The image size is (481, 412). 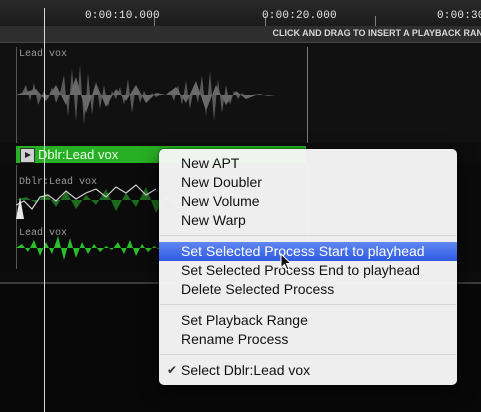 What do you see at coordinates (240, 34) in the screenshot?
I see `playback-range-bar: CLICK AND DRAG TO INSERT A PLAYBACK RAN` at bounding box center [240, 34].